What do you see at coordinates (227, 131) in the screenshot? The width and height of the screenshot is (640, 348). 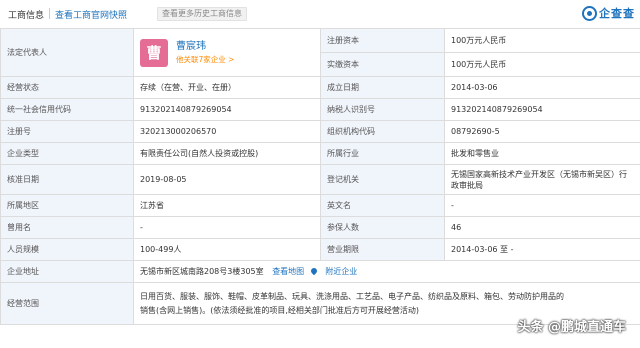 I see `reg-number-value: 320213000206570` at bounding box center [227, 131].